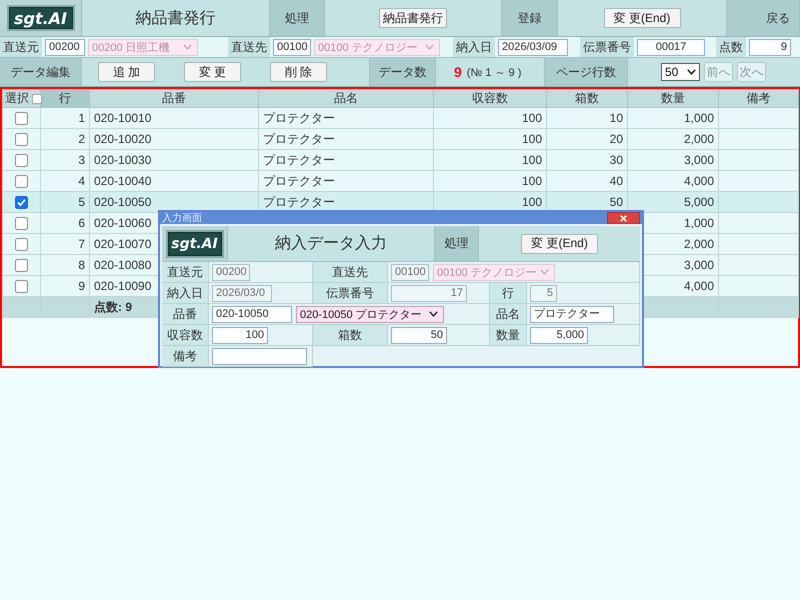 The width and height of the screenshot is (800, 600). What do you see at coordinates (298, 72) in the screenshot?
I see `toolbar-button: 削 除` at bounding box center [298, 72].